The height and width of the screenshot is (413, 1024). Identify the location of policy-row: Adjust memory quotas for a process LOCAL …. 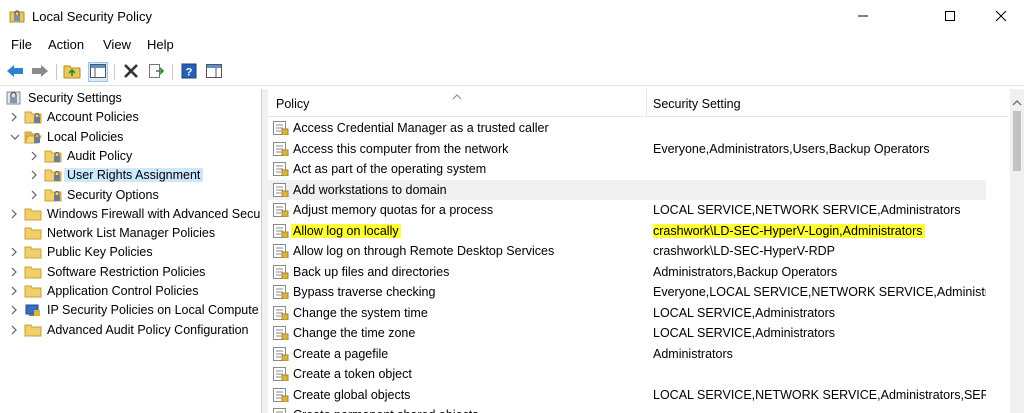
(627, 210).